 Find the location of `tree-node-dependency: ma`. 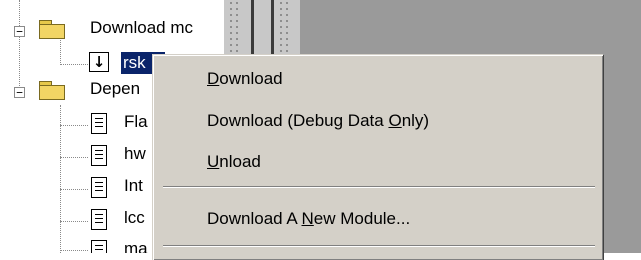

tree-node-dependency: ma is located at coordinates (136, 245).